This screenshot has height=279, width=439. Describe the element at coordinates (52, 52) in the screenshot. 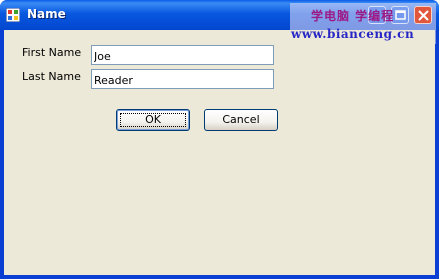

I see `first-name-label: First Name` at that location.